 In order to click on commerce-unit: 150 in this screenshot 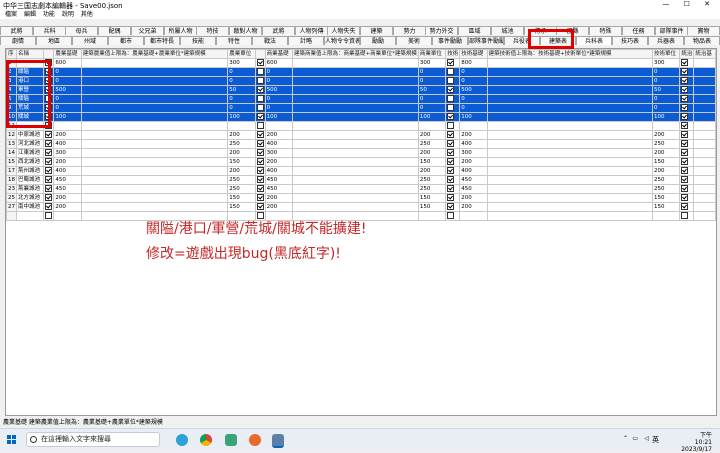, I will do `click(432, 162)`.